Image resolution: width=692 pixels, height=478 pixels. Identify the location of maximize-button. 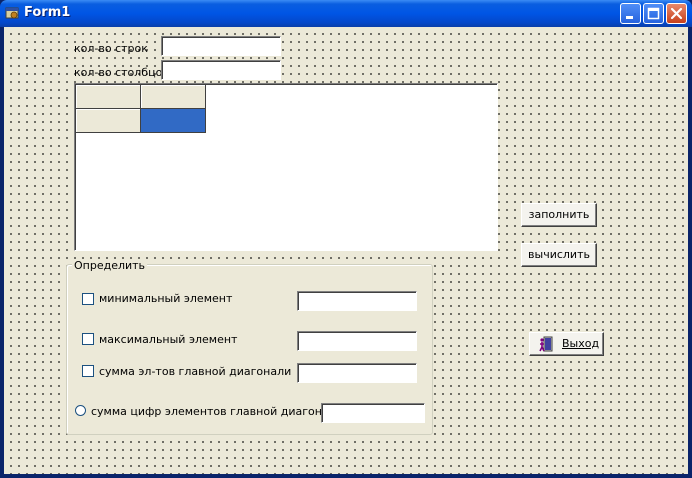
(653, 13).